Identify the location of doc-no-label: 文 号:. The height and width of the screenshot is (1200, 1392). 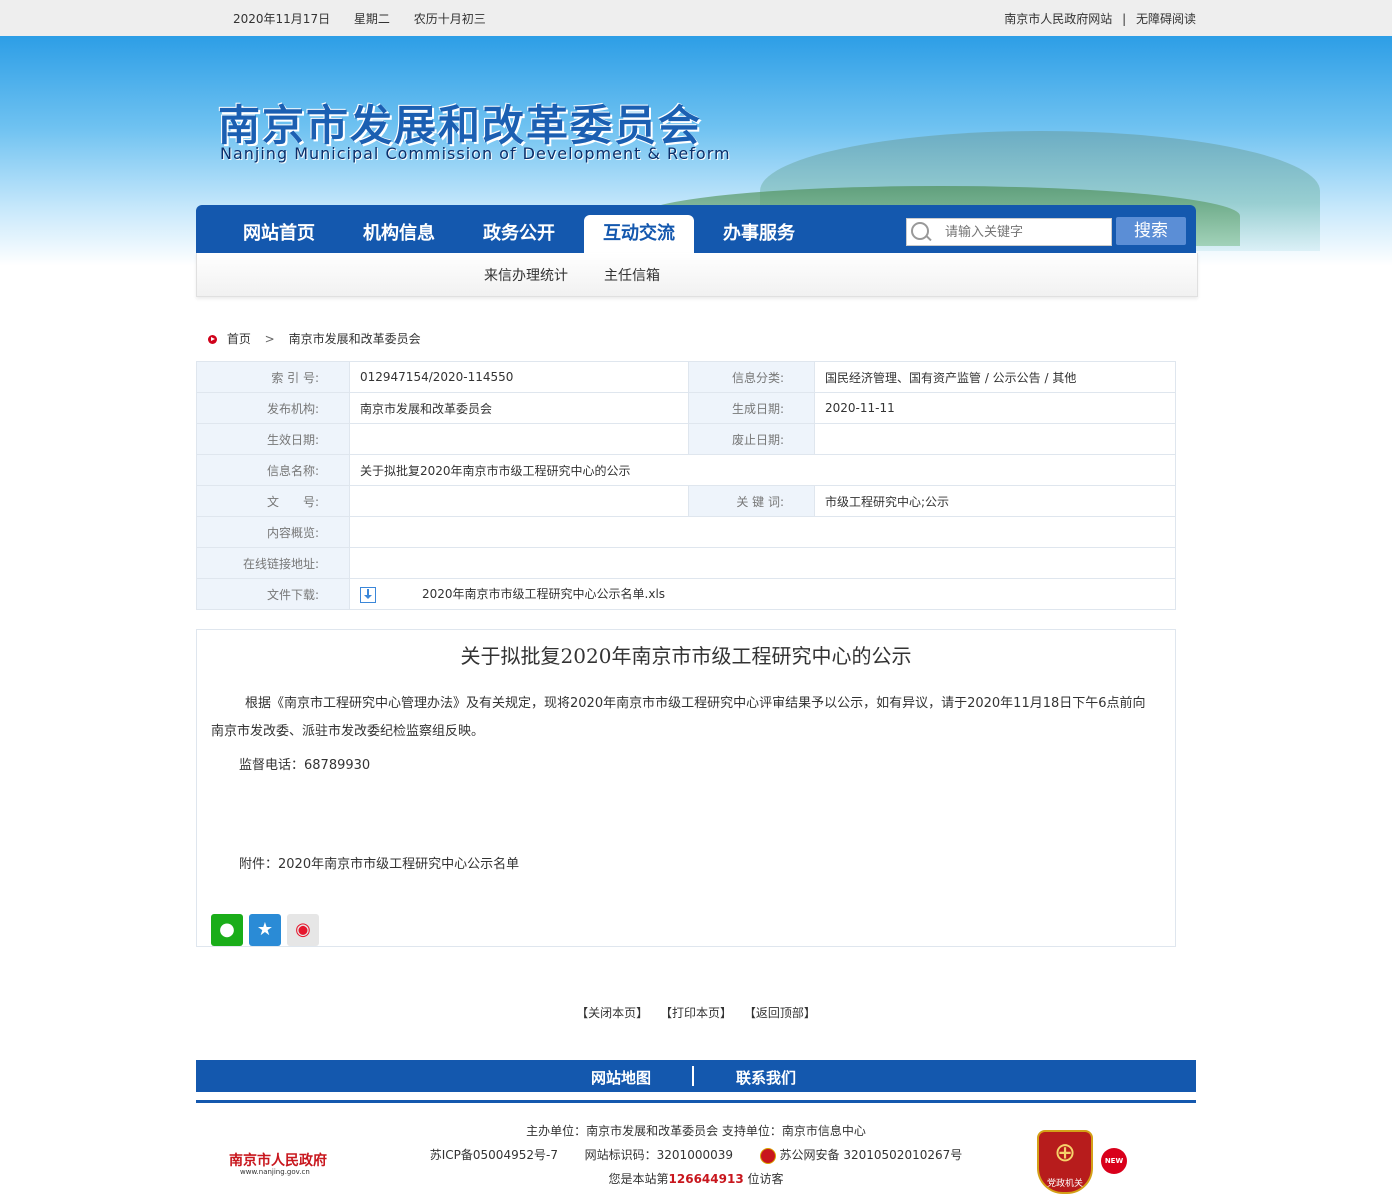
(273, 501).